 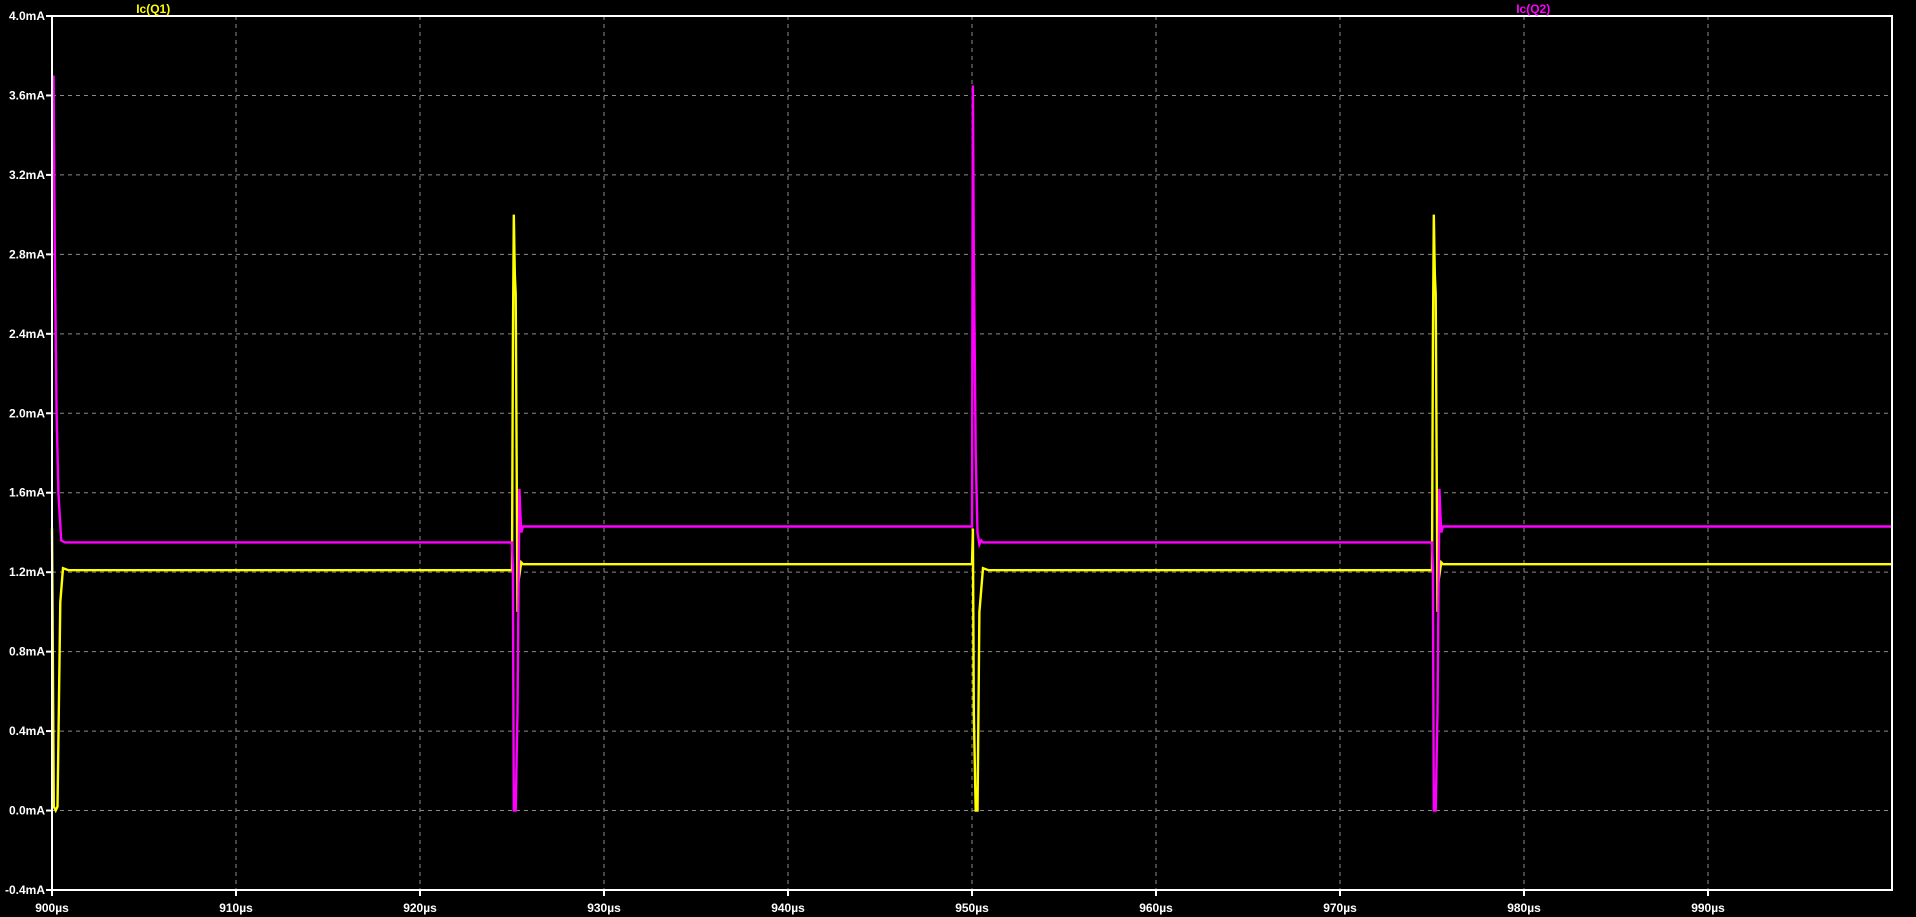 I want to click on y-tick-label: 0.0mA, so click(x=27, y=811).